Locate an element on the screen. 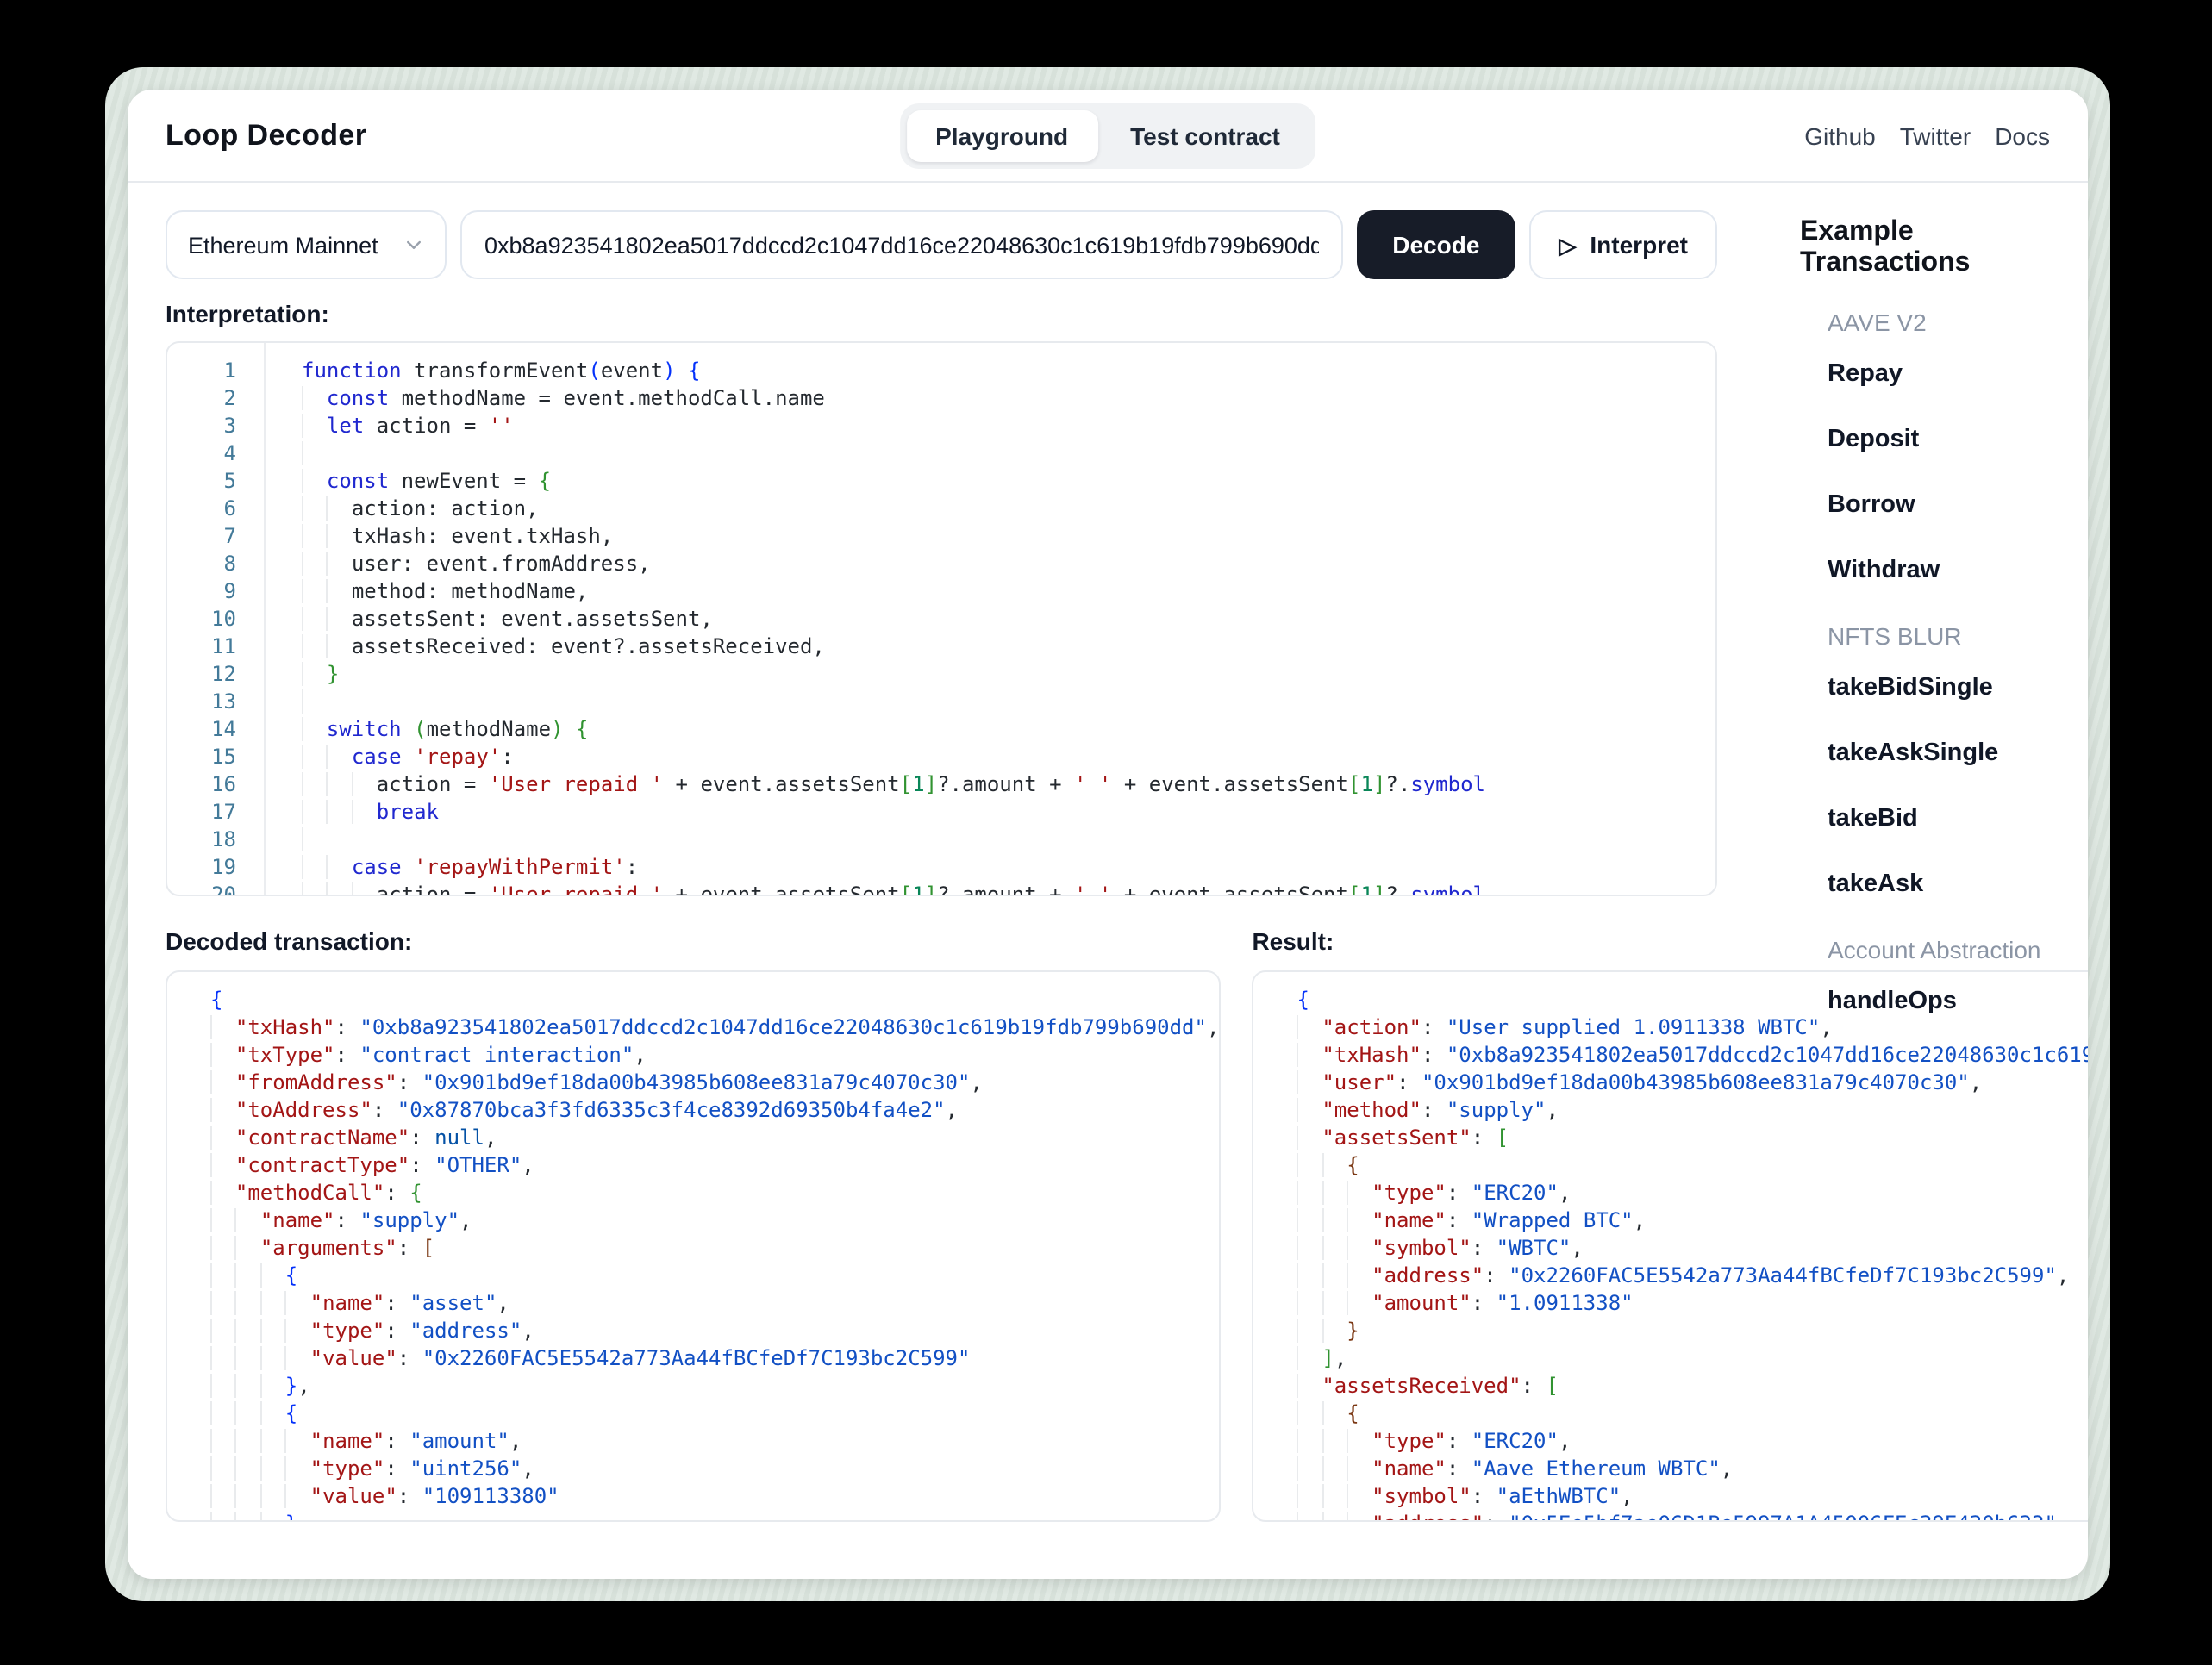  line-number: 8 is located at coordinates (229, 564).